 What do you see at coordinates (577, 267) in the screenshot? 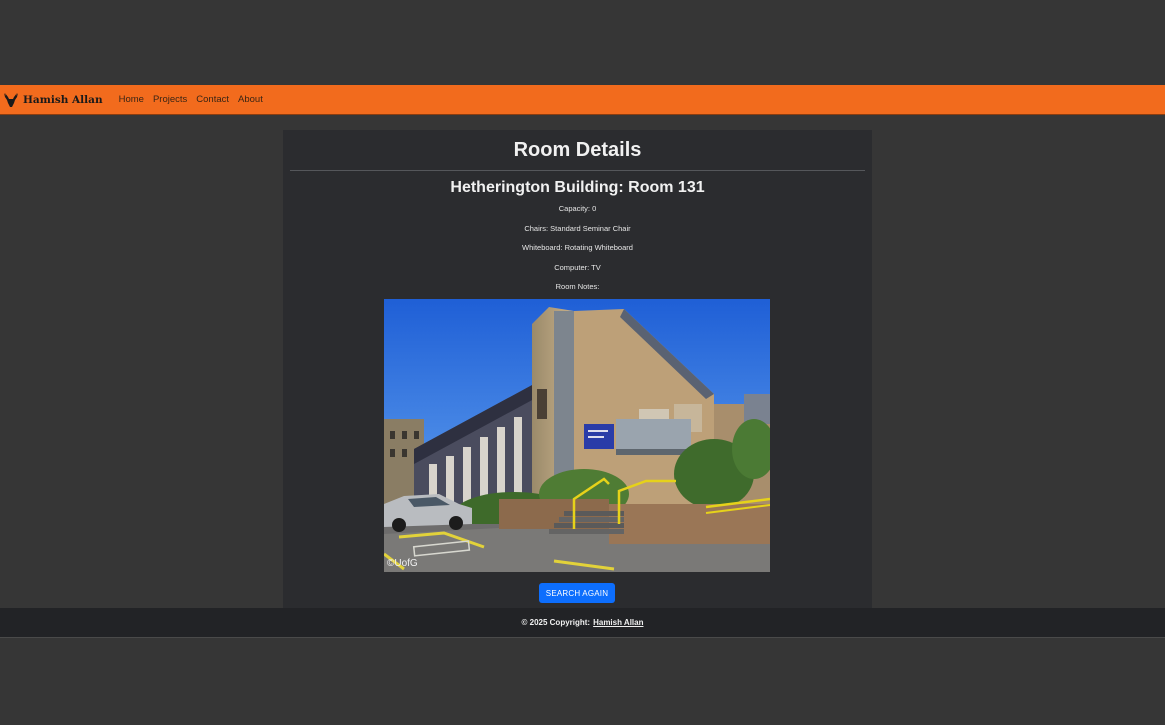
I see `detail-computer: Computer: TV` at bounding box center [577, 267].